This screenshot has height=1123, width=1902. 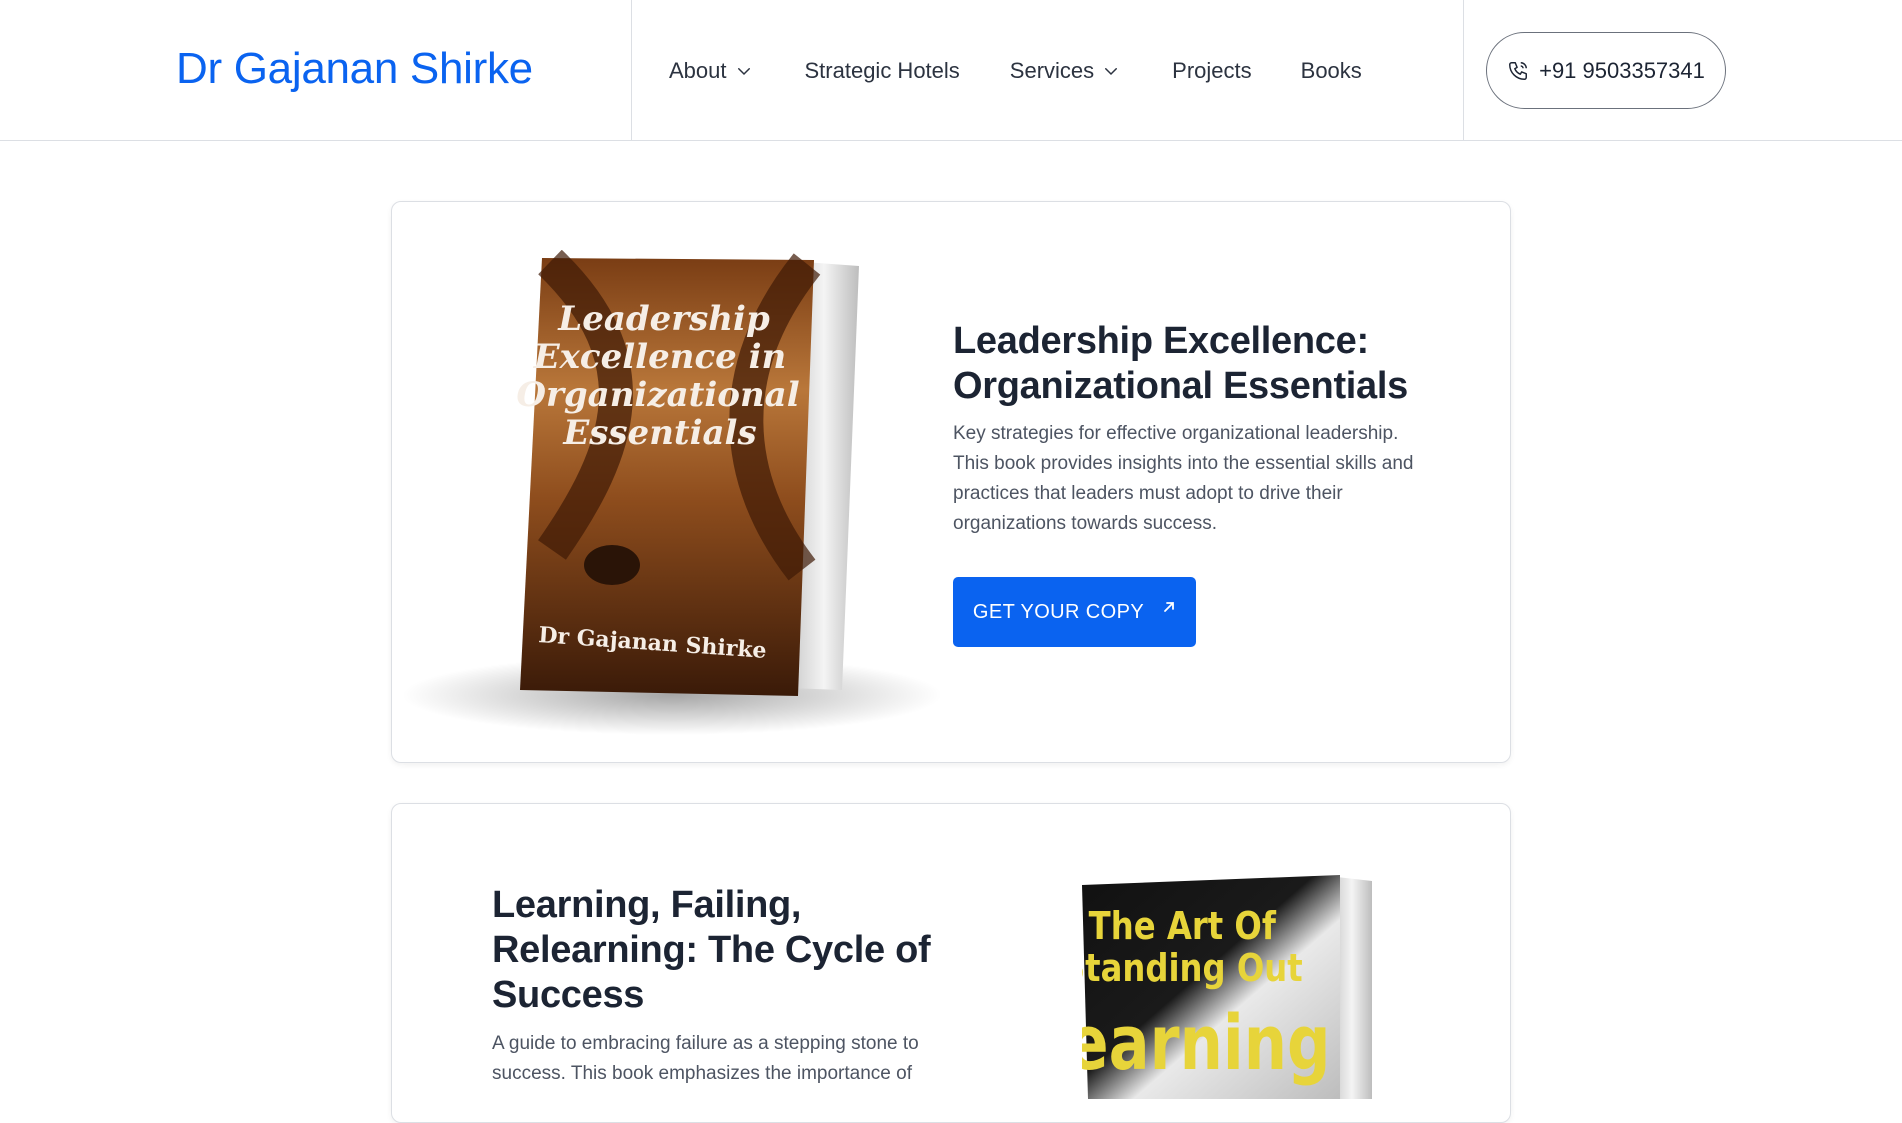 What do you see at coordinates (1183, 927) in the screenshot?
I see `cover-line: The Art Of` at bounding box center [1183, 927].